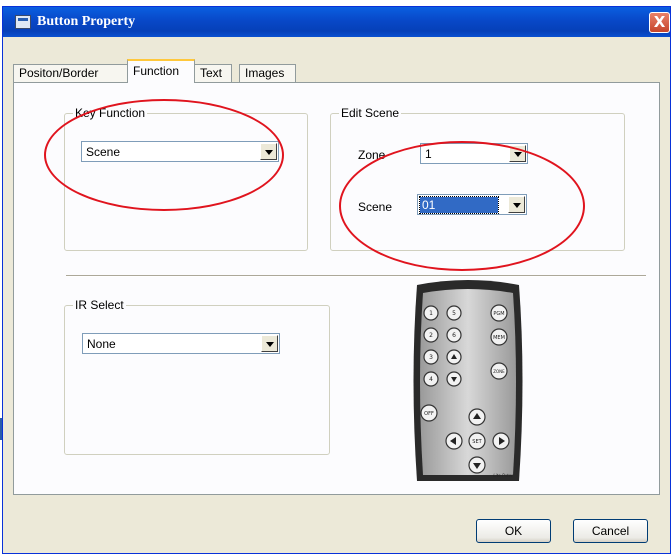 Image resolution: width=671 pixels, height=554 pixels. I want to click on cancel-button: Cancel, so click(610, 531).